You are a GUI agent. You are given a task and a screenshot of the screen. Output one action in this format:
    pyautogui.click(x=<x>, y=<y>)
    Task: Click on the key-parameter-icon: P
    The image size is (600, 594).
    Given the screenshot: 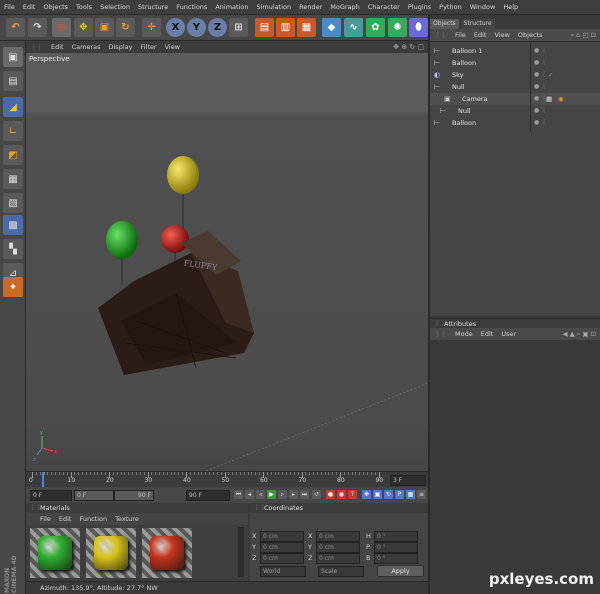 What is the action you would take?
    pyautogui.click(x=399, y=494)
    